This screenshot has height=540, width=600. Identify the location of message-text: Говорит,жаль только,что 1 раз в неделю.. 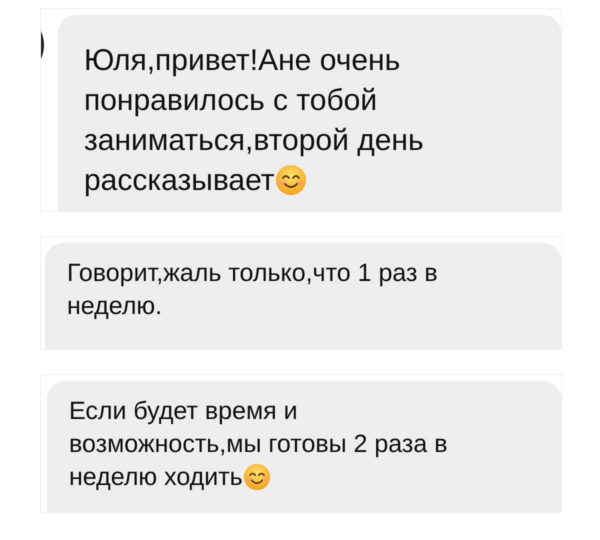
(252, 289).